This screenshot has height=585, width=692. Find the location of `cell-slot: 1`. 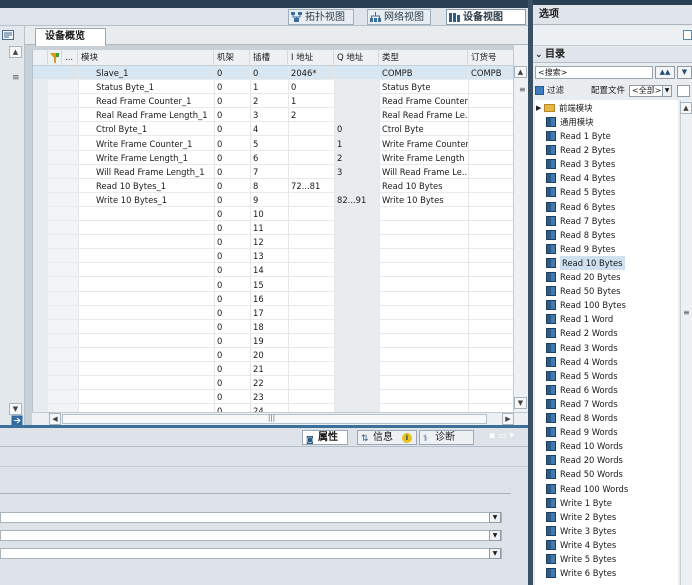

cell-slot: 1 is located at coordinates (269, 87).